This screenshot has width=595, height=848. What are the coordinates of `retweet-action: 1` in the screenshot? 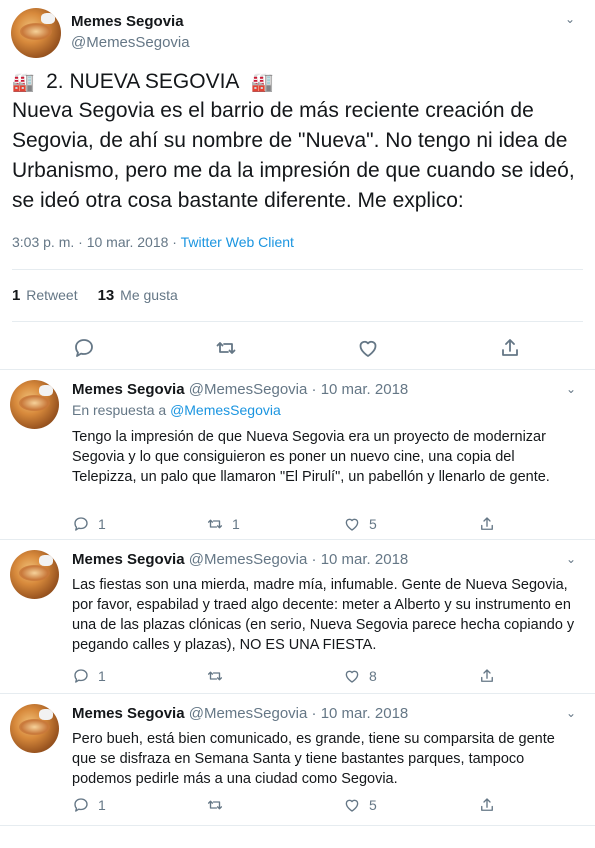 It's located at (223, 524).